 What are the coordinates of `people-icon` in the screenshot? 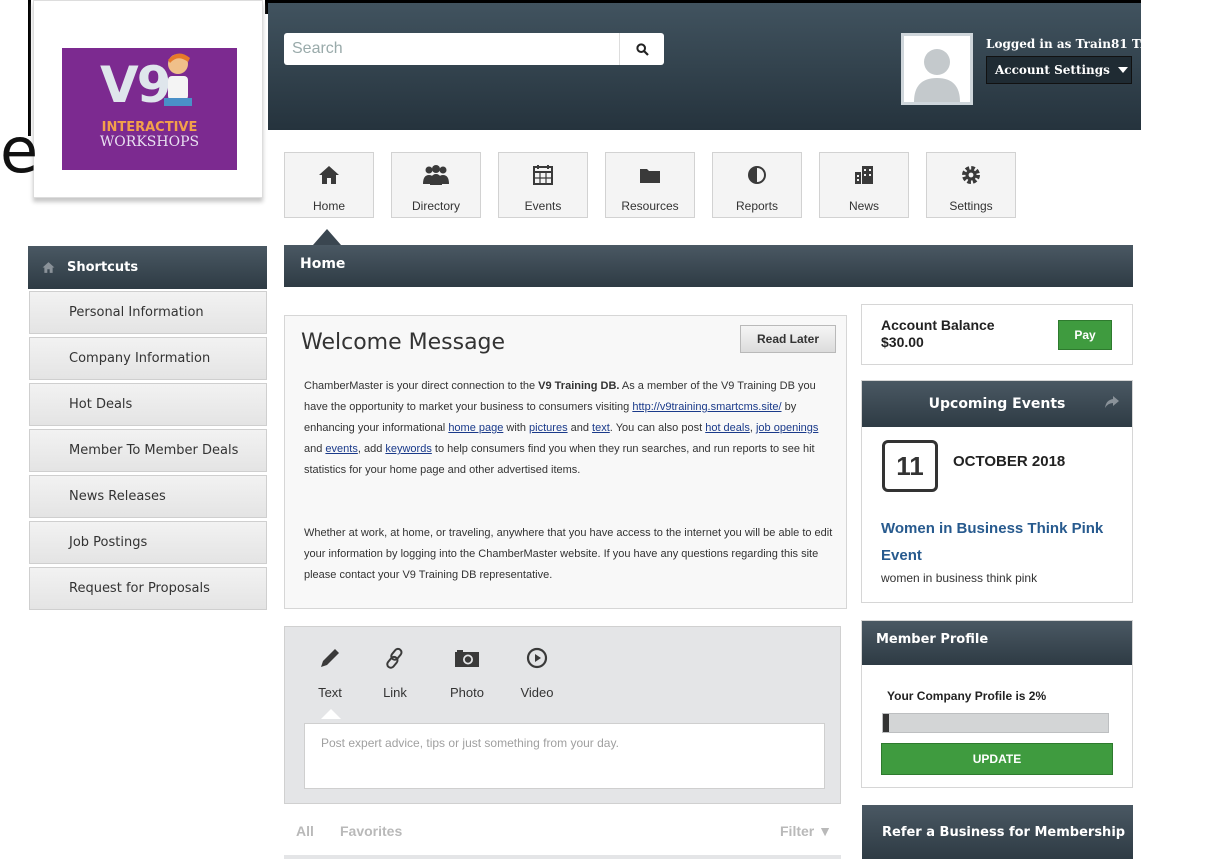 It's located at (436, 175).